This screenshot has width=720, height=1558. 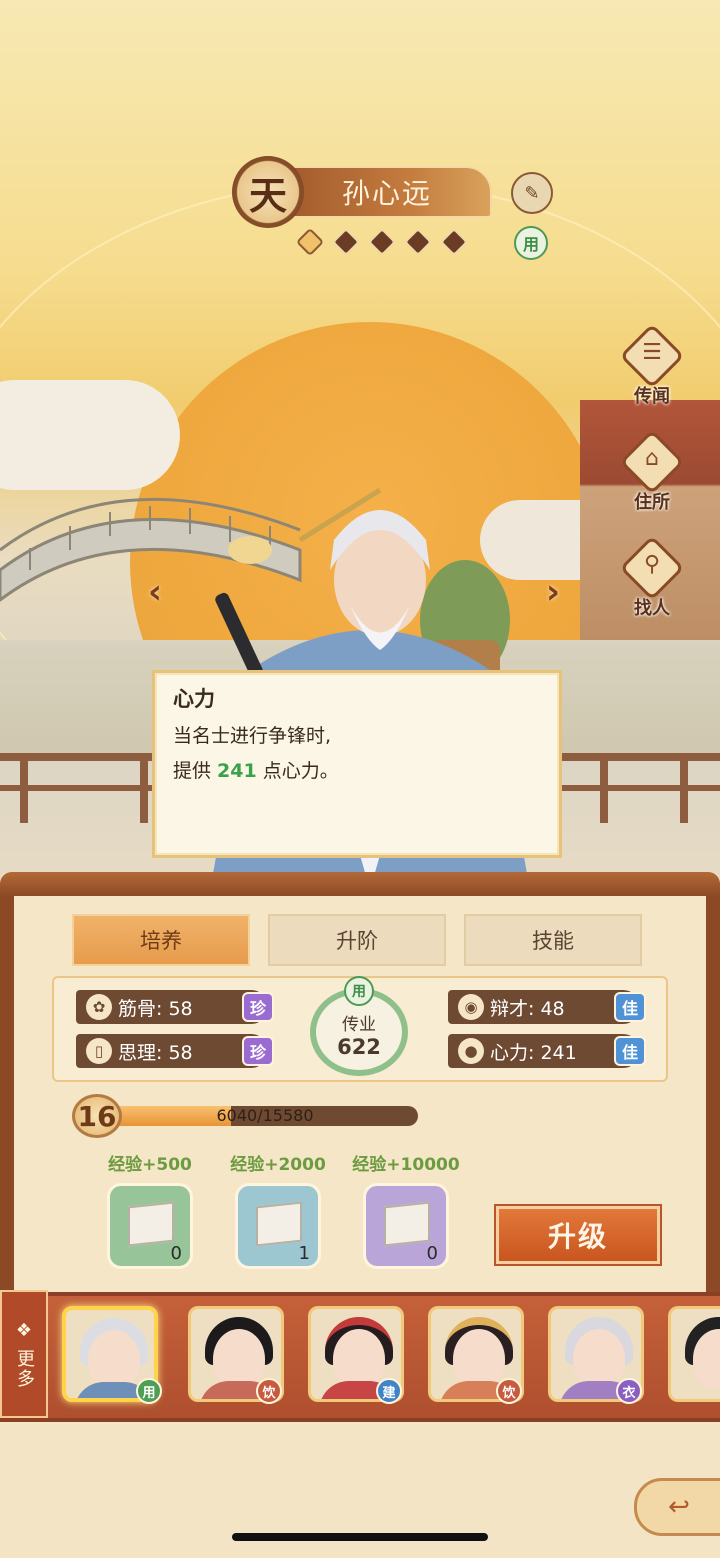 I want to click on stat-jingu: ✿ 筋骨: 58, so click(x=172, y=1007).